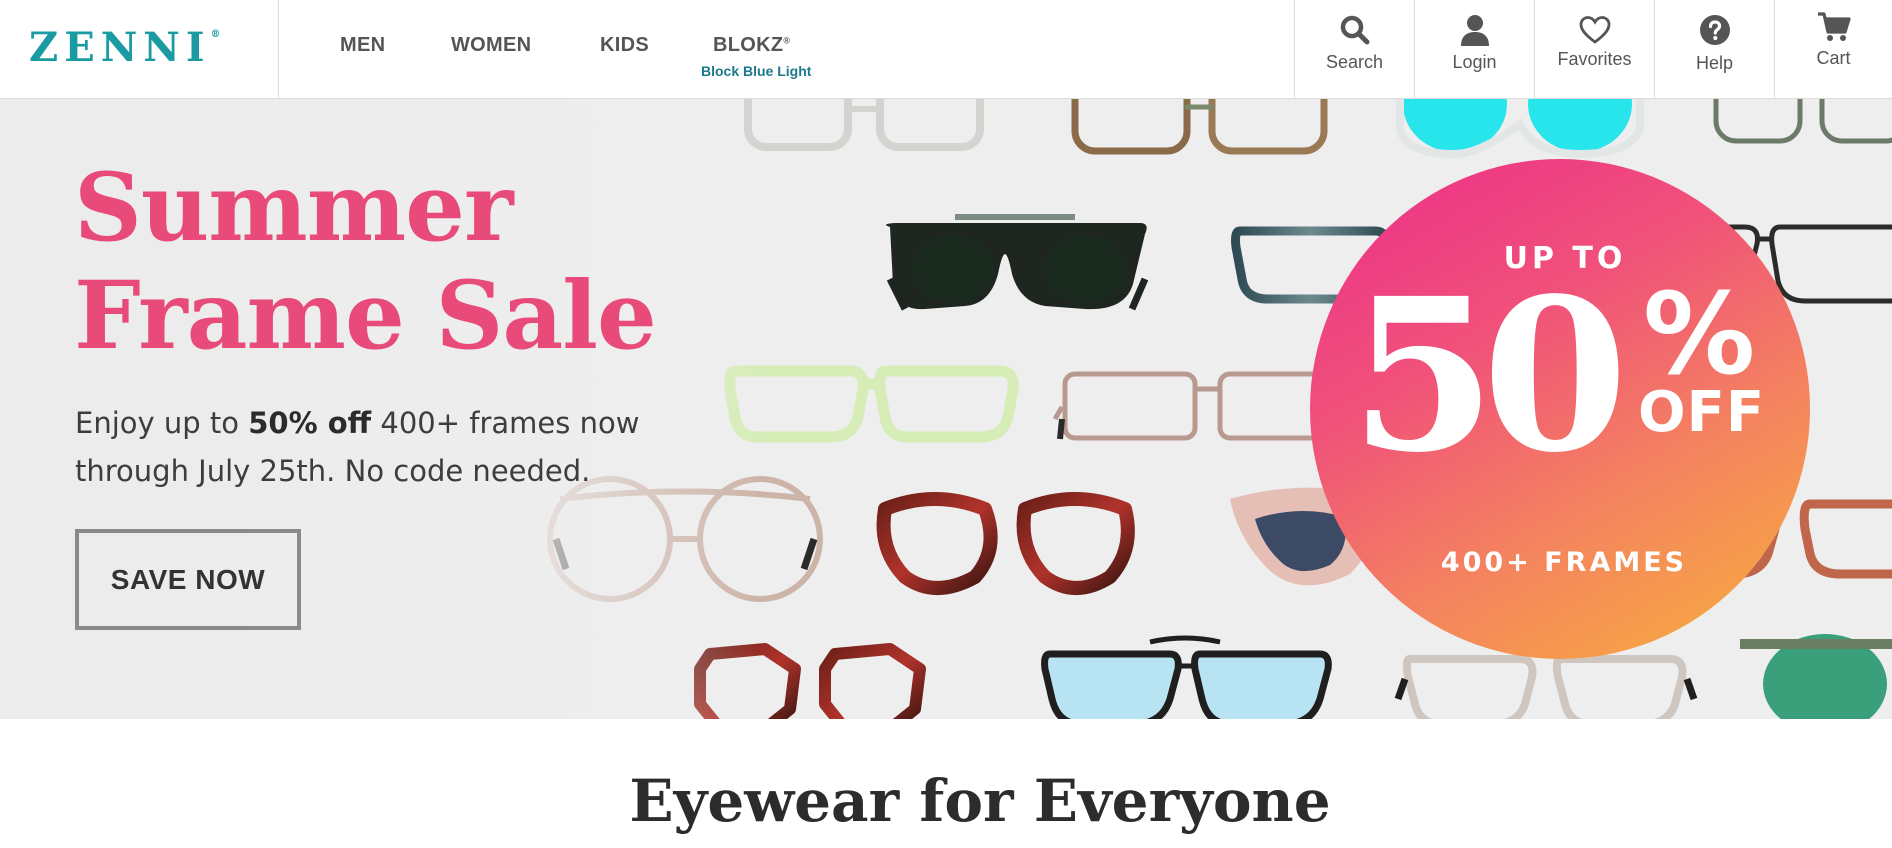 The width and height of the screenshot is (1892, 848). What do you see at coordinates (1594, 59) in the screenshot?
I see `favorites-label: Favorites` at bounding box center [1594, 59].